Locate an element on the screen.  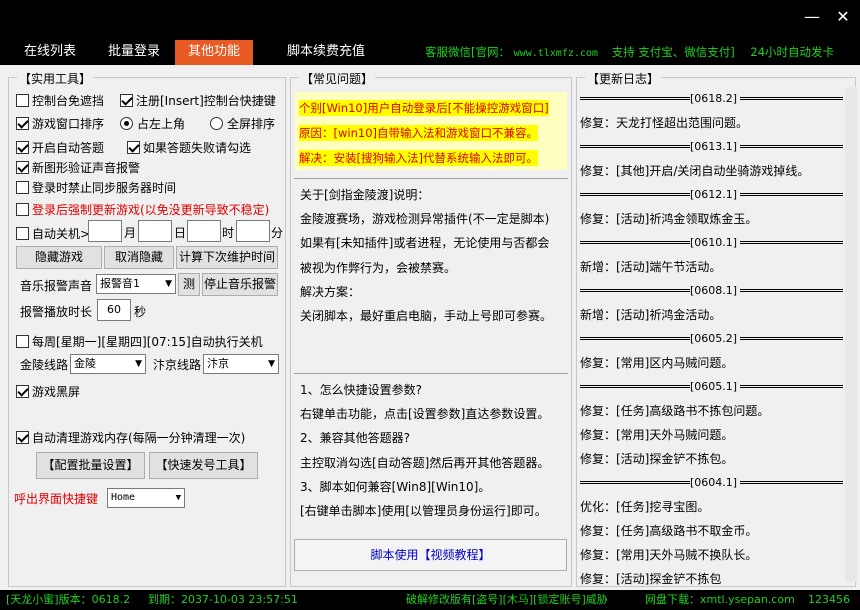
shutdown-minute-input is located at coordinates (253, 231).